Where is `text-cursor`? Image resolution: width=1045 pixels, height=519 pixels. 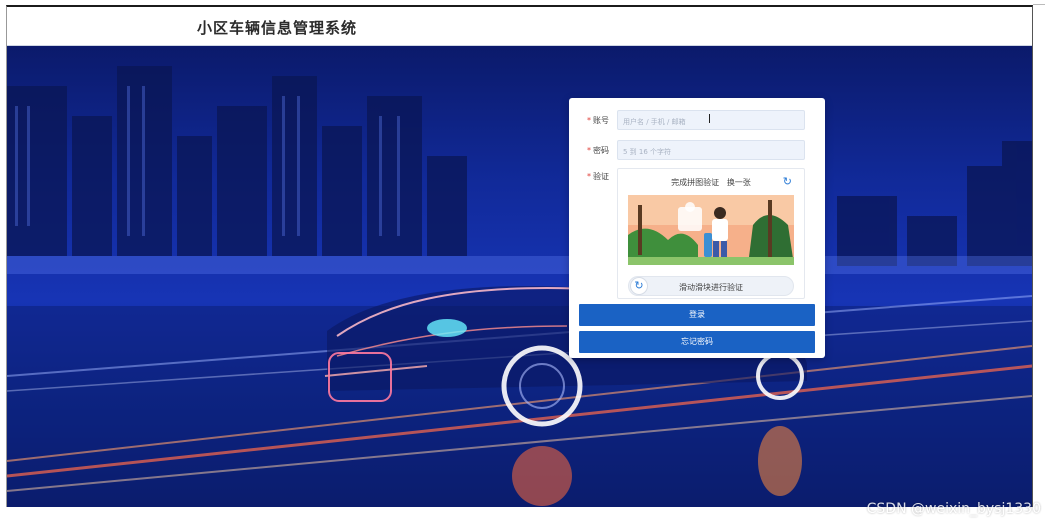
text-cursor is located at coordinates (709, 118).